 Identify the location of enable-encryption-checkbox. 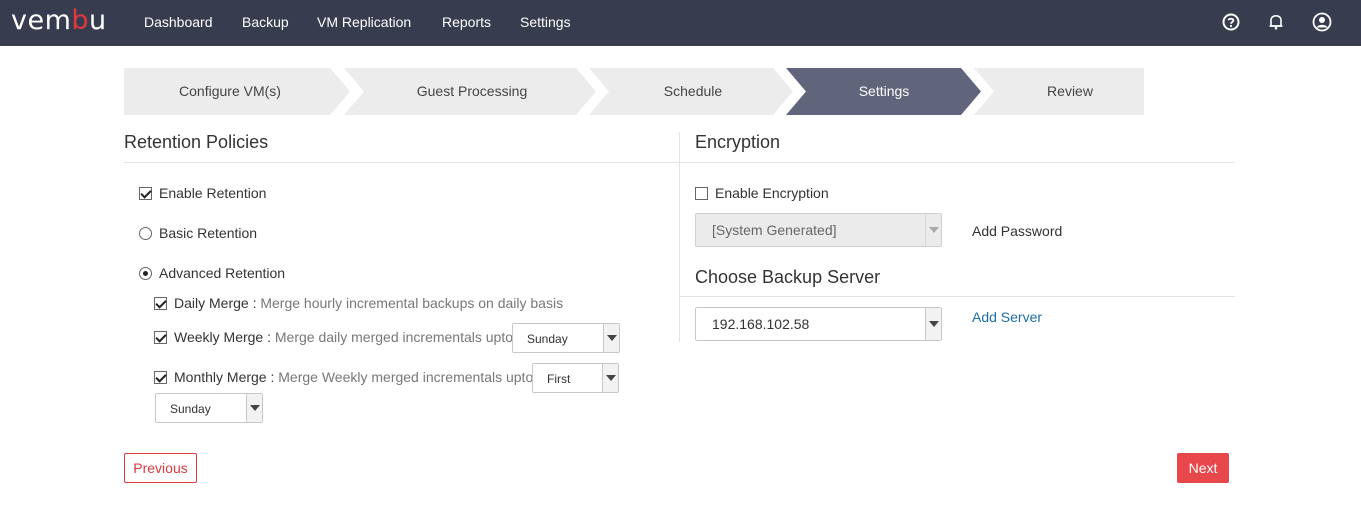
(701, 193).